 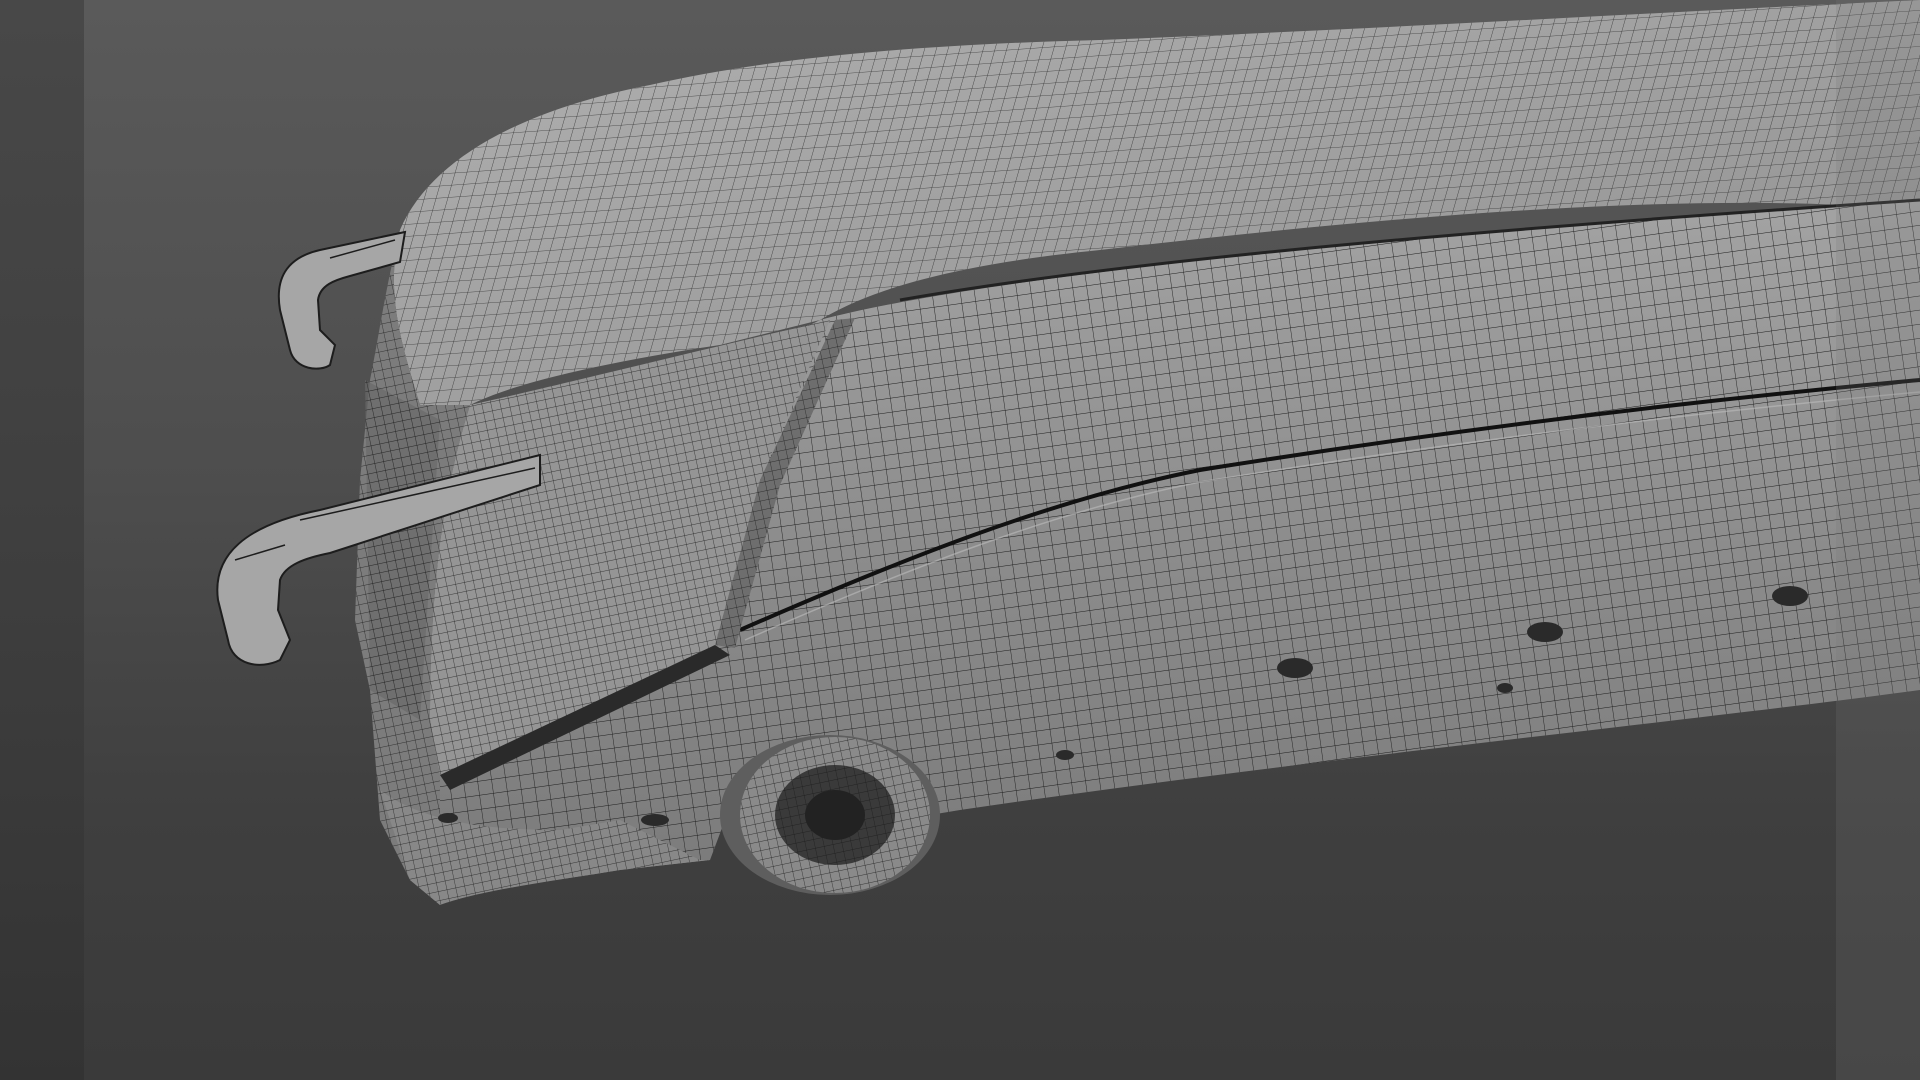 I want to click on front-wheel-icon, so click(x=830, y=815).